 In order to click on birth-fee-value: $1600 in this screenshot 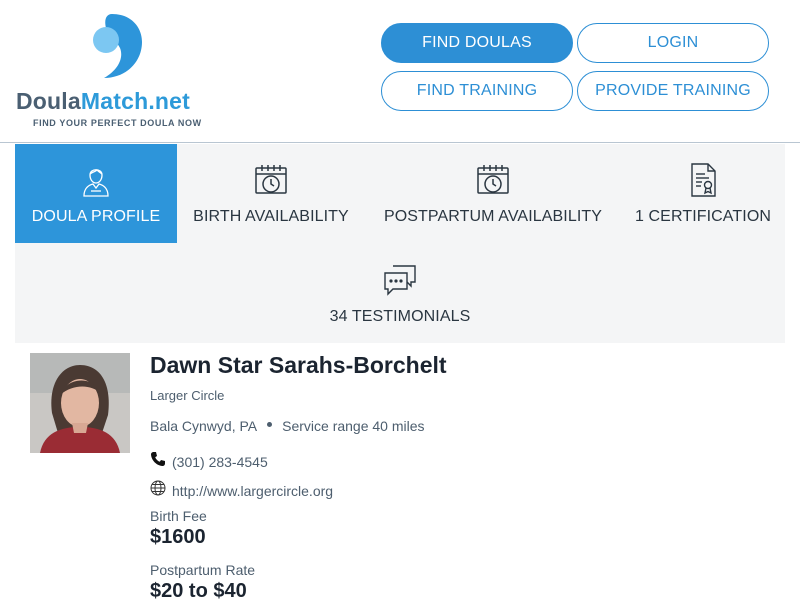, I will do `click(178, 537)`.